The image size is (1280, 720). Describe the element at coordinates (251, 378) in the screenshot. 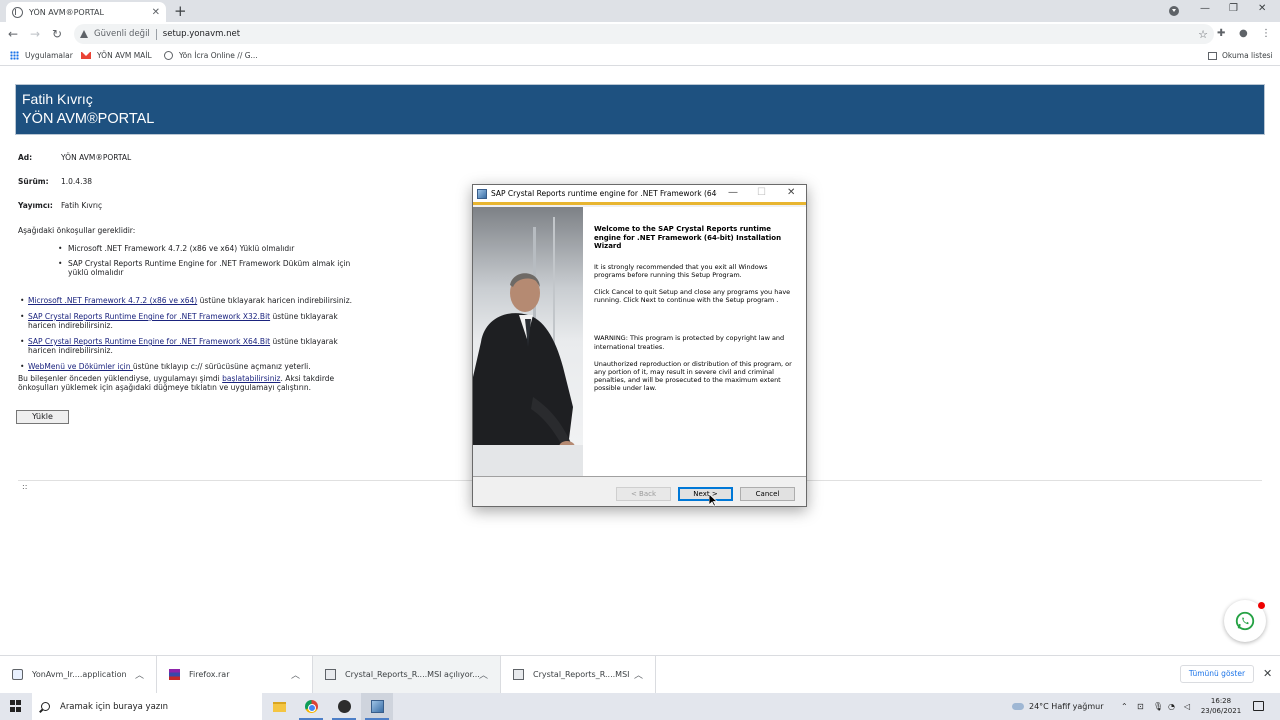

I see `launch-link: başlatabilirsiniz` at that location.